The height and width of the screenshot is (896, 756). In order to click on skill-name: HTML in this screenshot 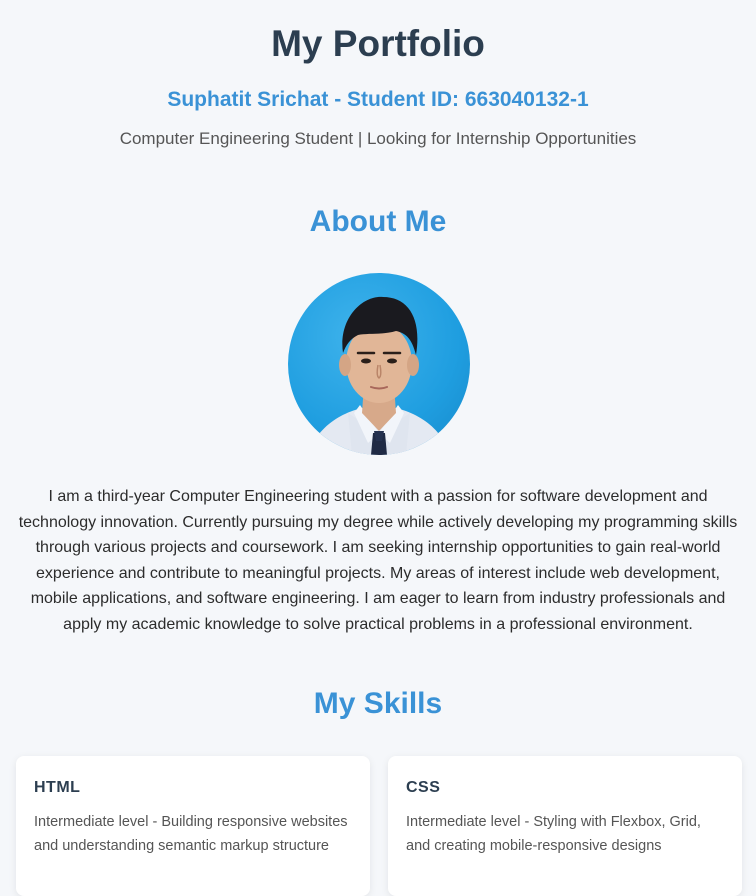, I will do `click(57, 787)`.